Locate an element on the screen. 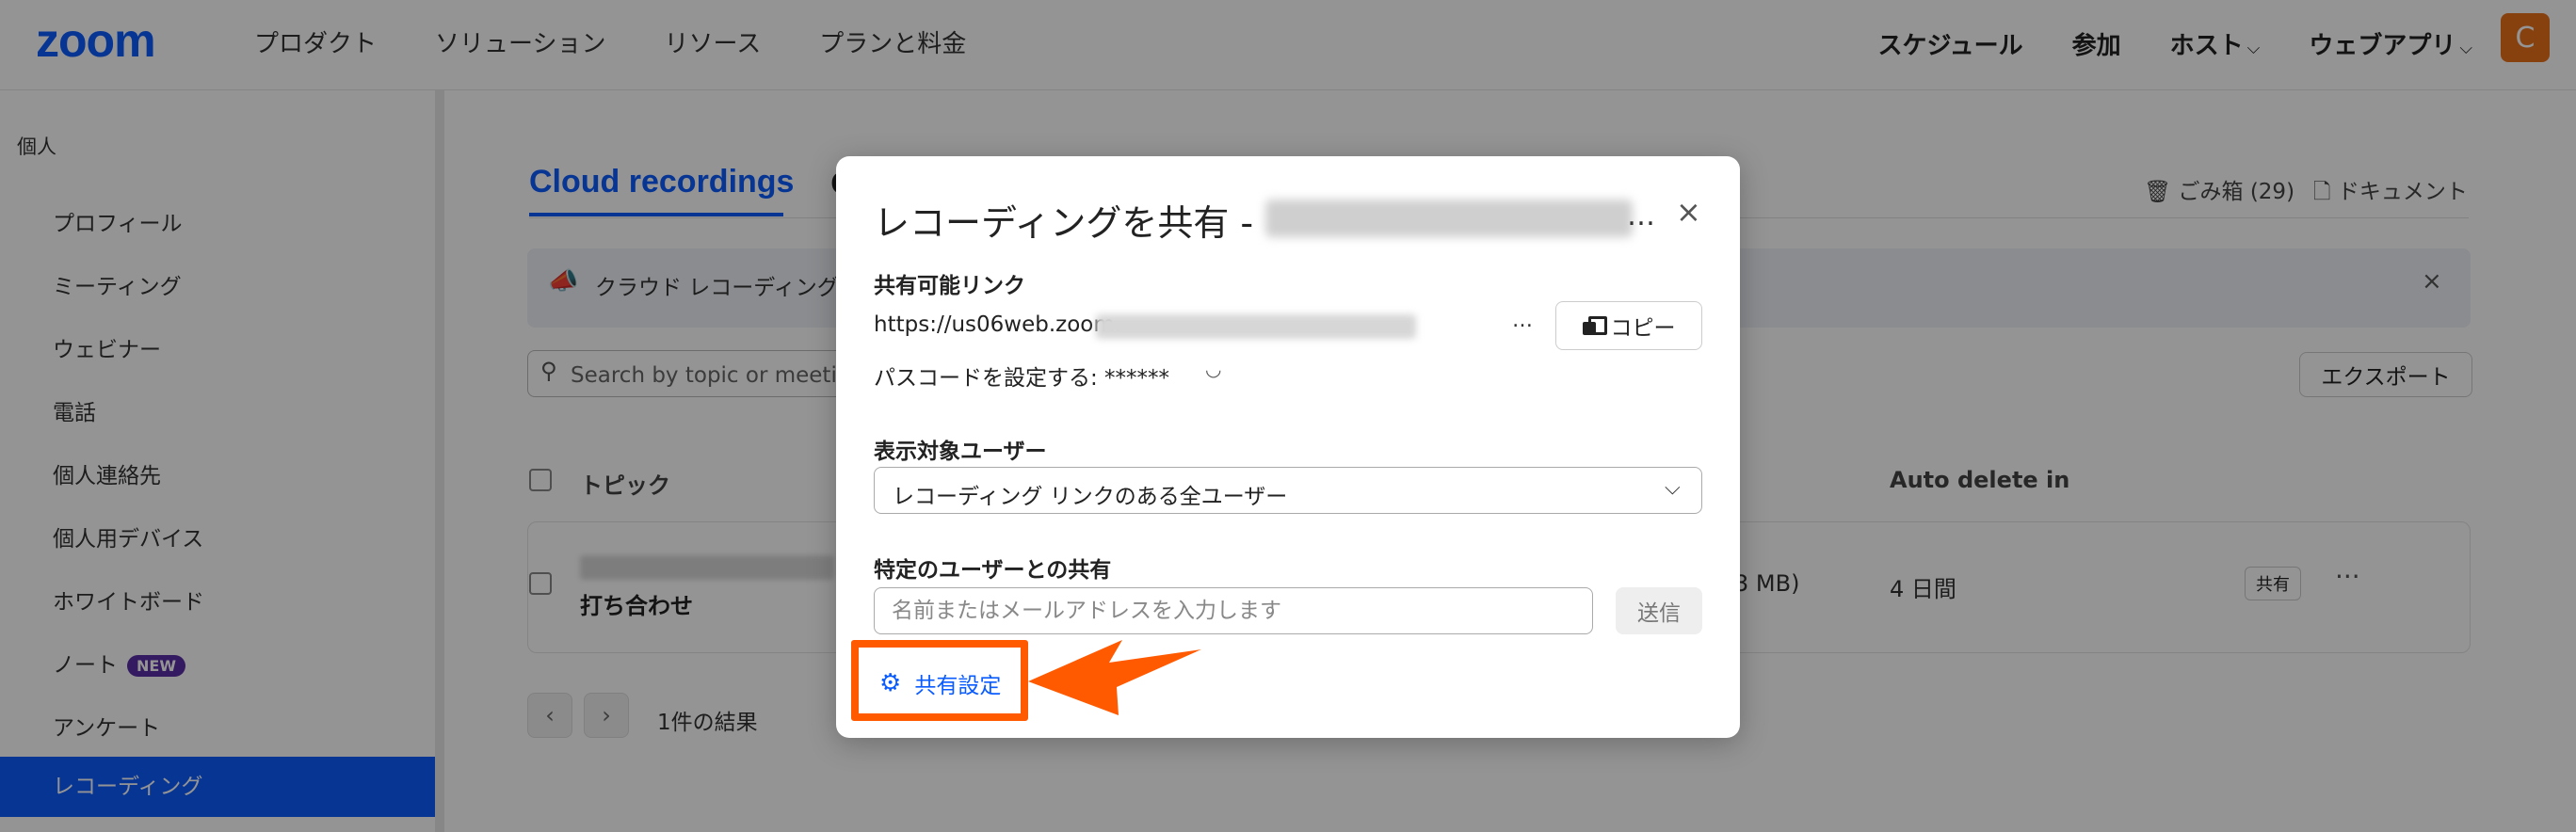 This screenshot has width=2576, height=832. copy-icon is located at coordinates (1594, 325).